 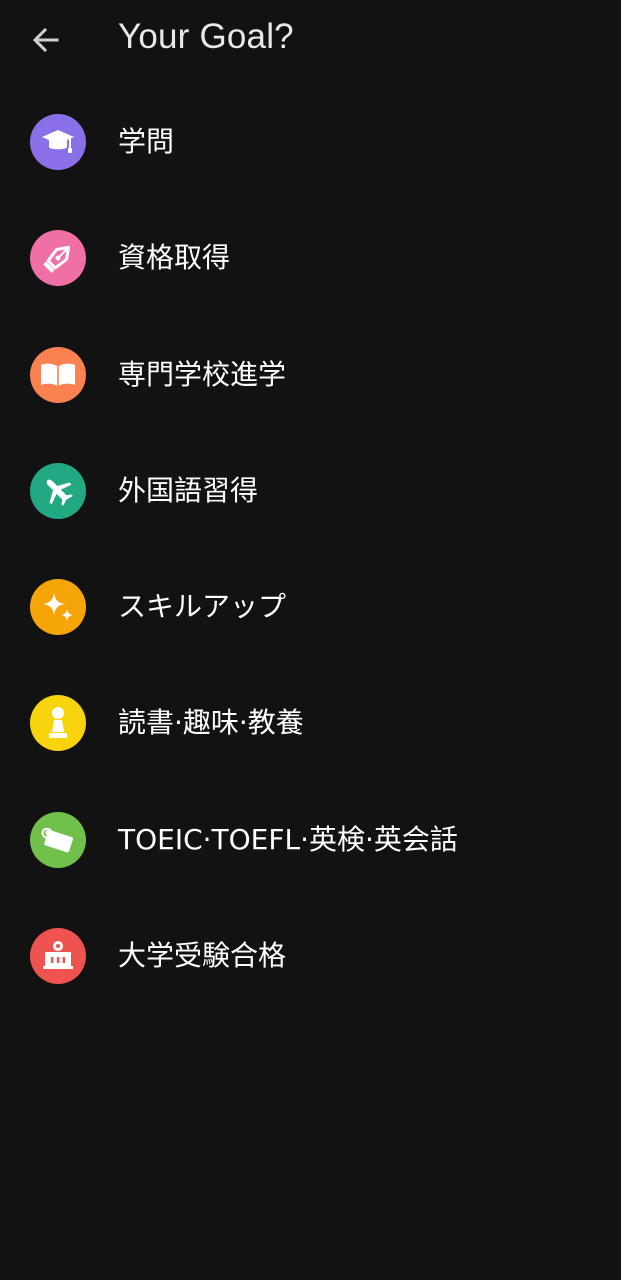 What do you see at coordinates (202, 374) in the screenshot?
I see `goal-label: 専門学校進学` at bounding box center [202, 374].